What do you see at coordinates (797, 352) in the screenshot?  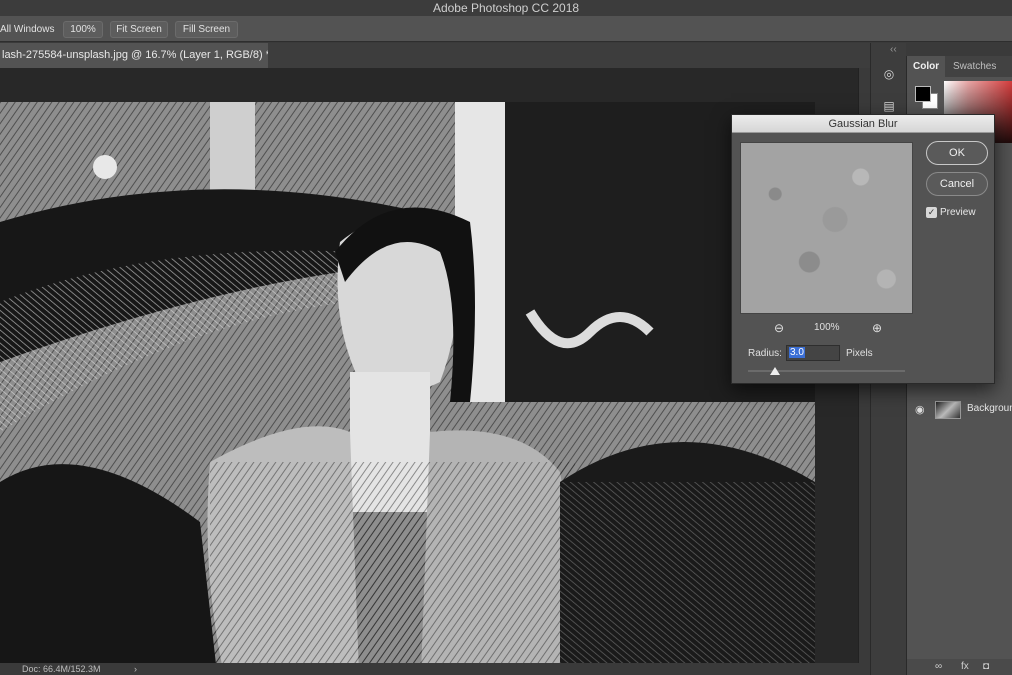 I see `radius-value: 3.0` at bounding box center [797, 352].